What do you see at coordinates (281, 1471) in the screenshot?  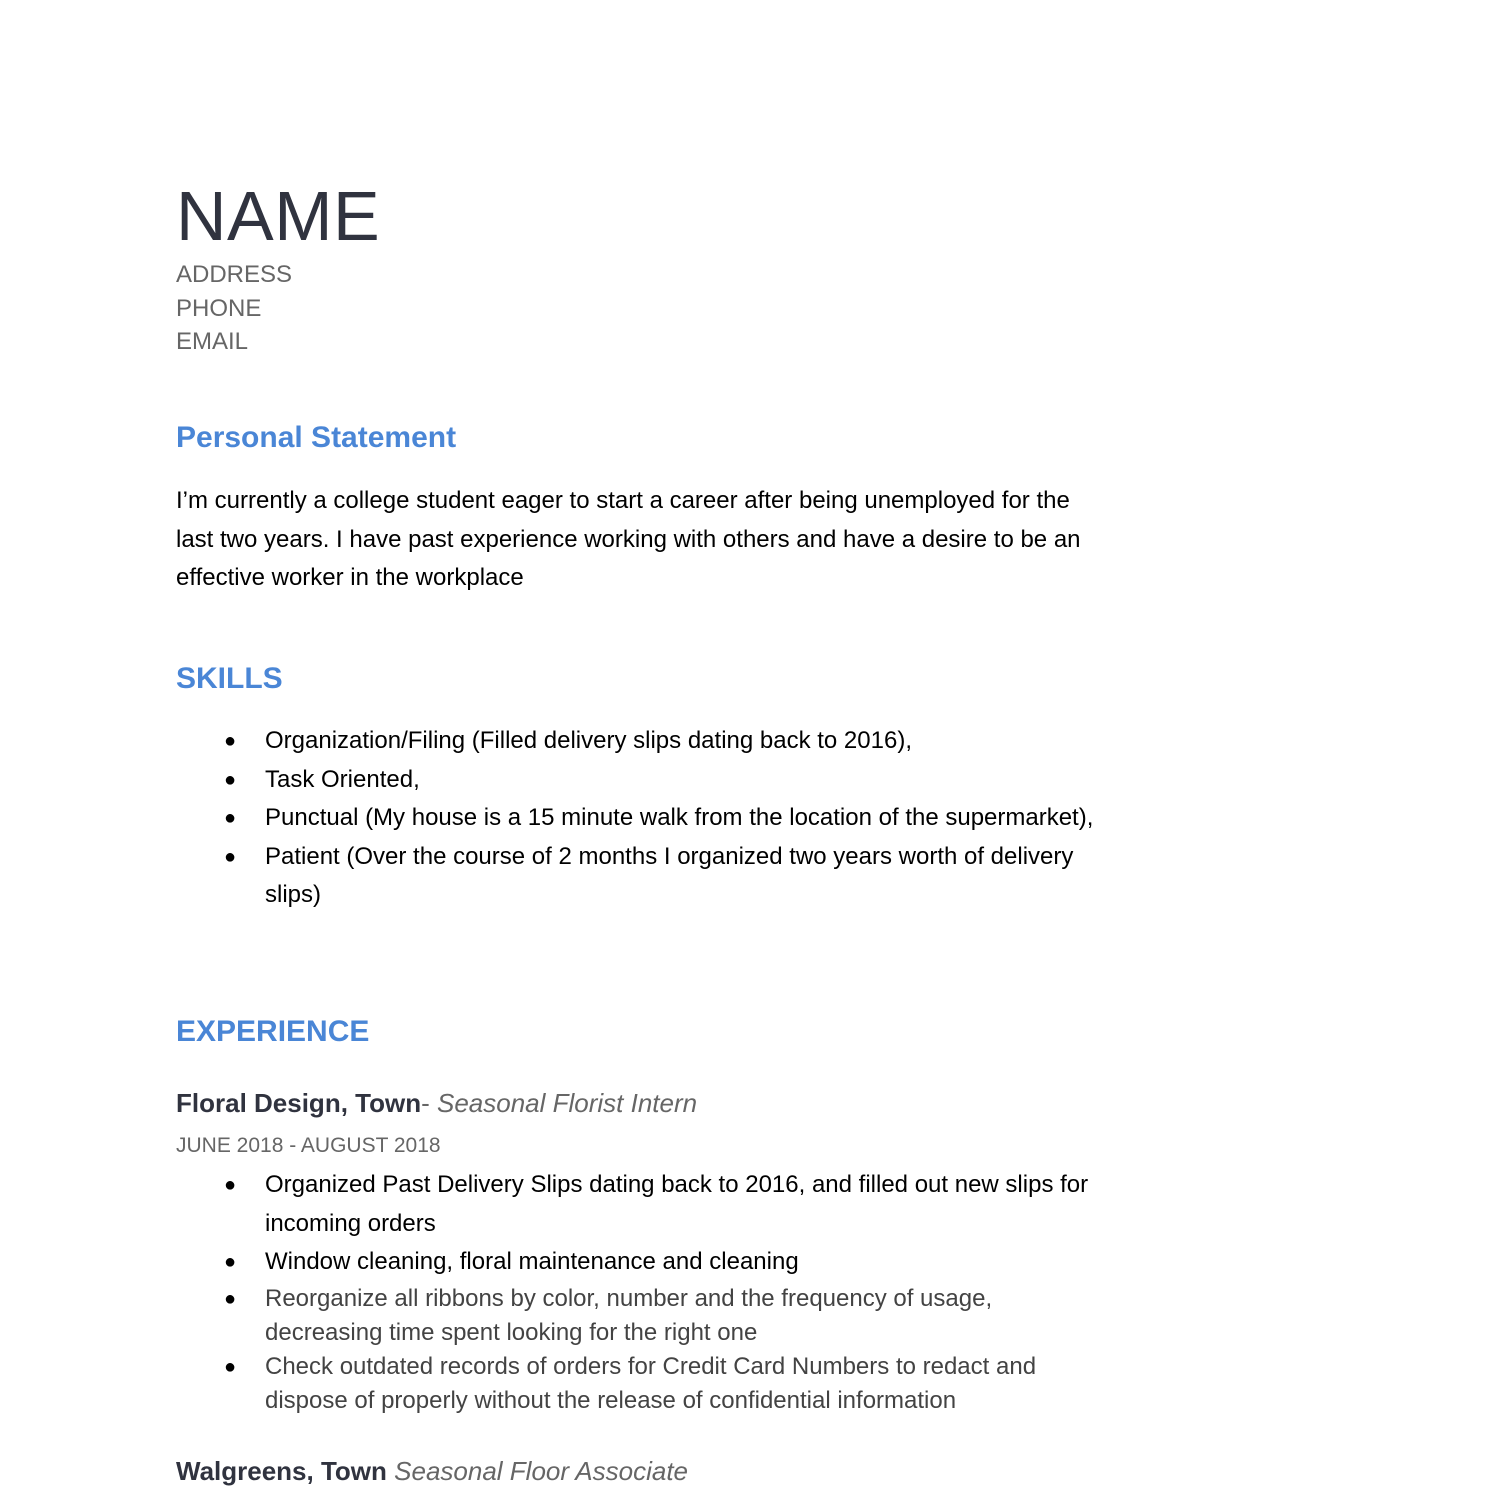 I see `job-company: Walgreens, Town` at bounding box center [281, 1471].